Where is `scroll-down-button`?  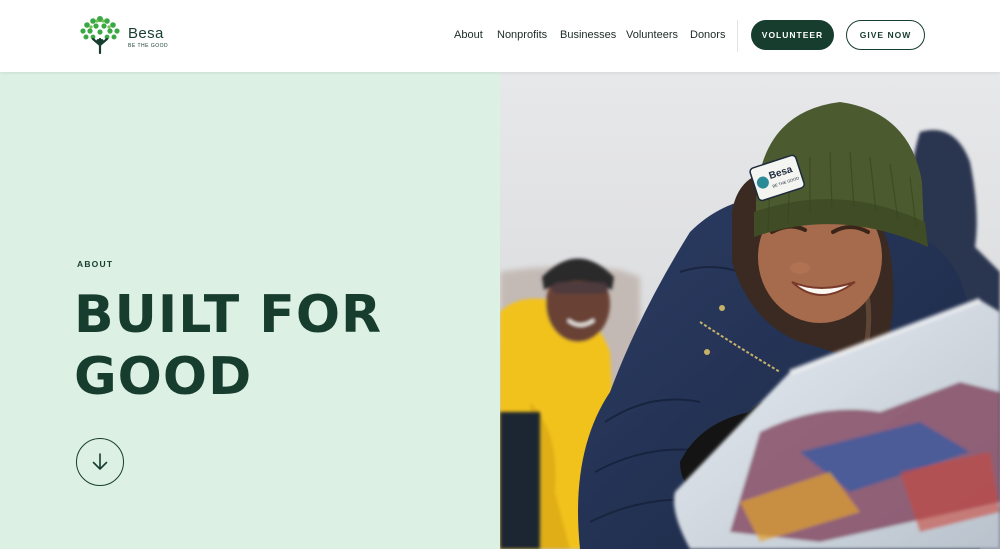 scroll-down-button is located at coordinates (100, 462).